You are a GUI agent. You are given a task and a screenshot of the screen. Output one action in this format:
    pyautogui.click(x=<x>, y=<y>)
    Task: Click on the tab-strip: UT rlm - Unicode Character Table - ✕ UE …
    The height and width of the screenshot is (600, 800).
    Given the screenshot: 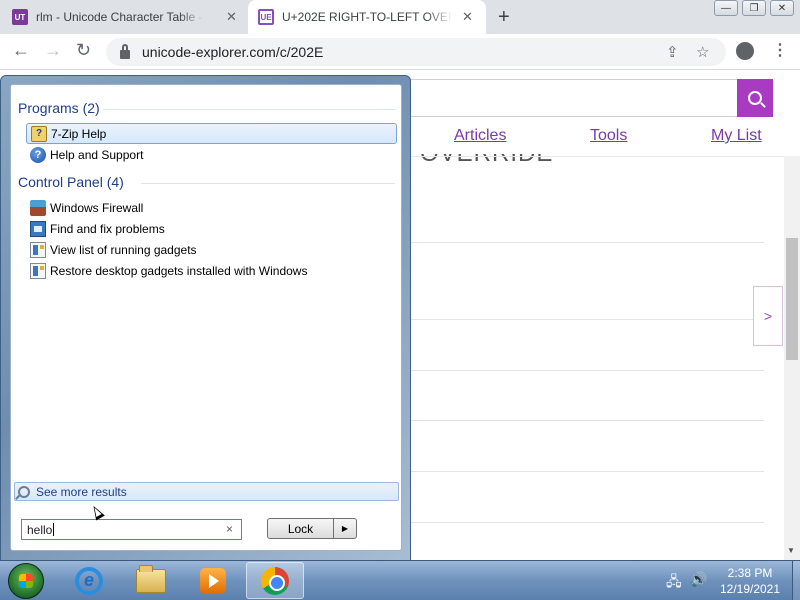 What is the action you would take?
    pyautogui.click(x=400, y=17)
    